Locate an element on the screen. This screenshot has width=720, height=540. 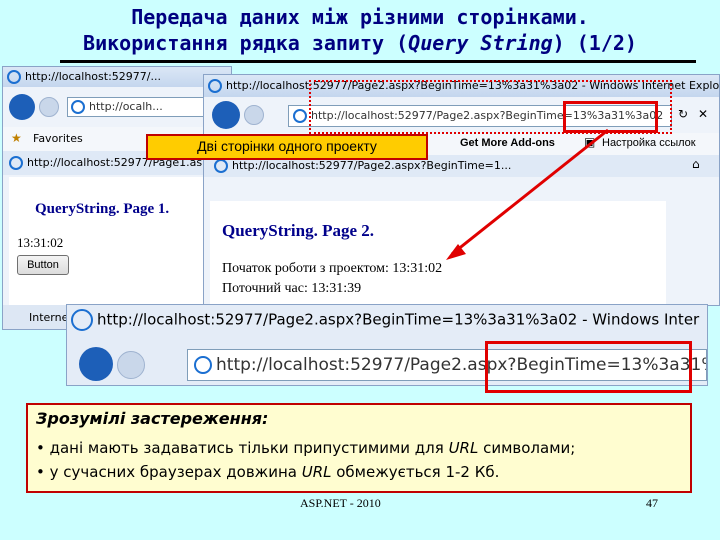
red-arrow-line is located at coordinates (530, 192).